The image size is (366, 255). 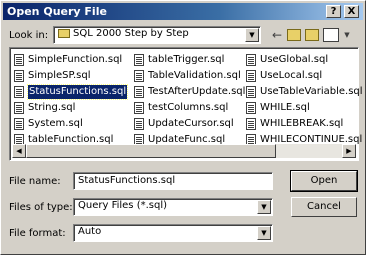 What do you see at coordinates (70, 124) in the screenshot?
I see `list-item: System.sql` at bounding box center [70, 124].